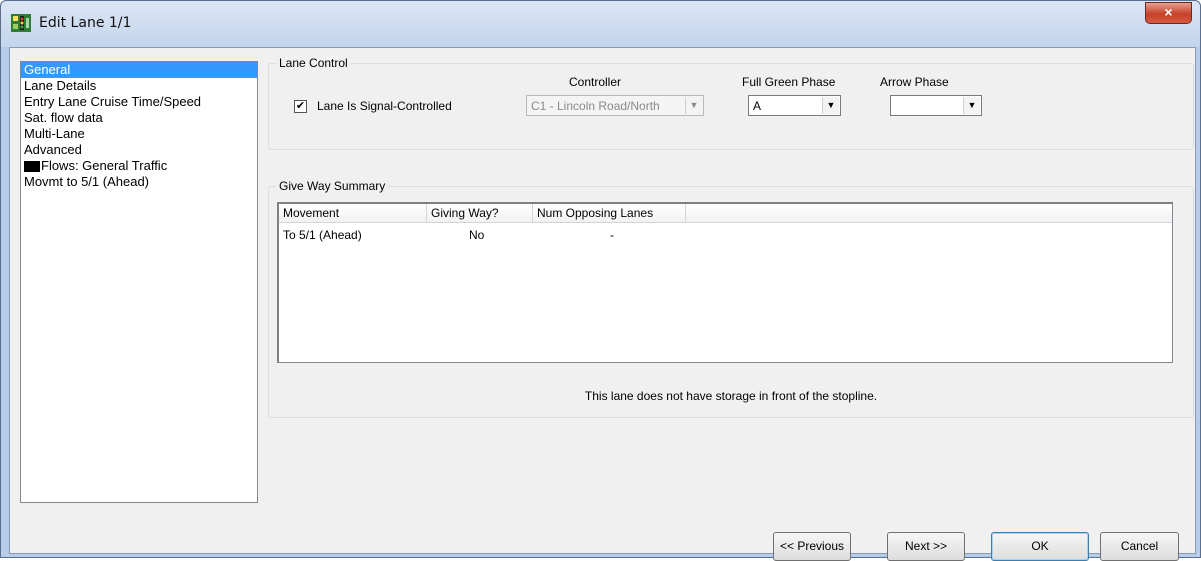  I want to click on controller-label: Controller, so click(595, 82).